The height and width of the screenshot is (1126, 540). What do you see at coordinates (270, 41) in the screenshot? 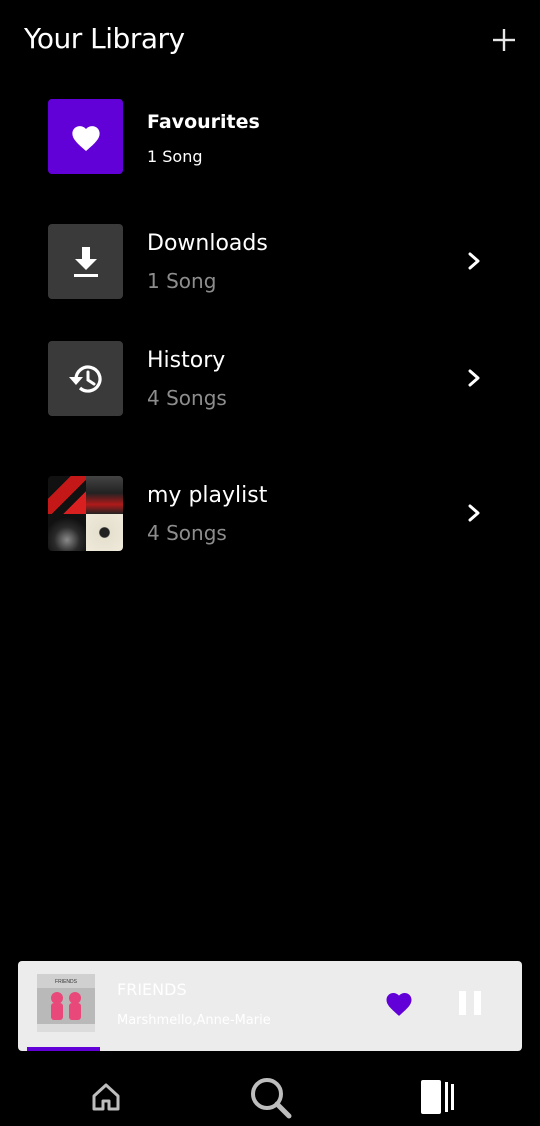
I see `header: Your Library` at bounding box center [270, 41].